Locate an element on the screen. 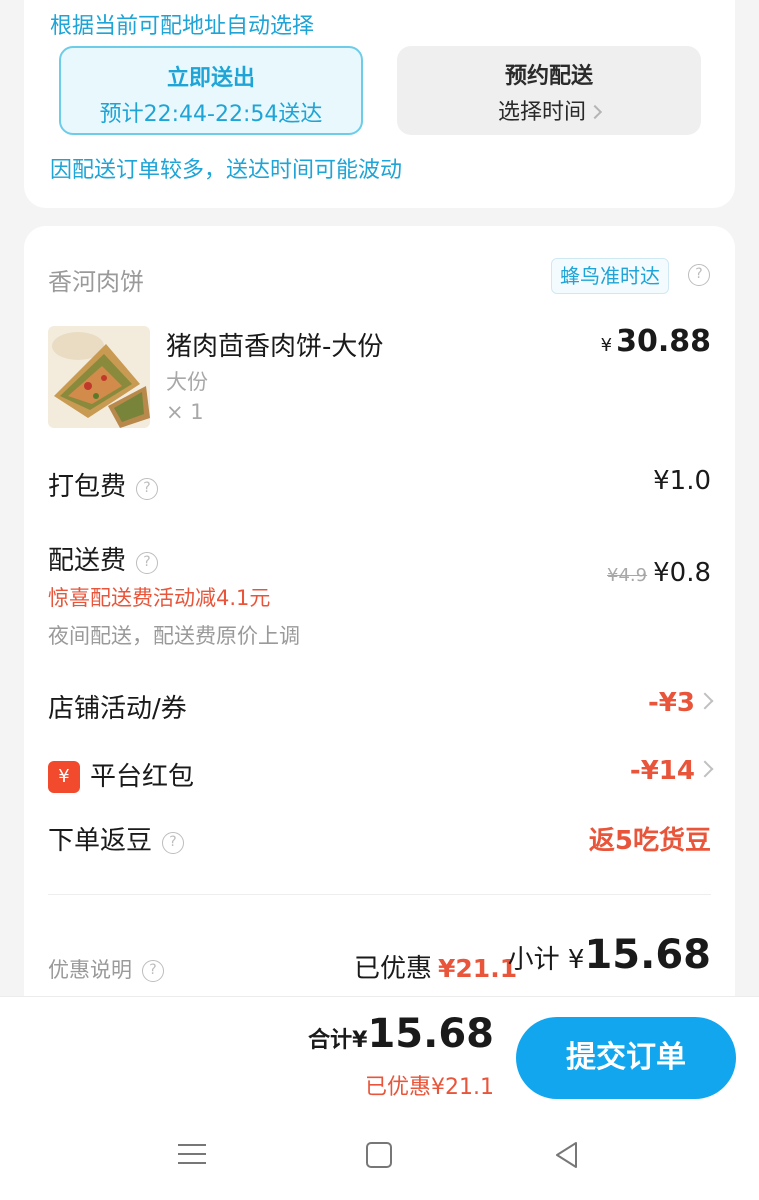 The width and height of the screenshot is (759, 1200). packing-fee-text: 打包费 is located at coordinates (87, 487).